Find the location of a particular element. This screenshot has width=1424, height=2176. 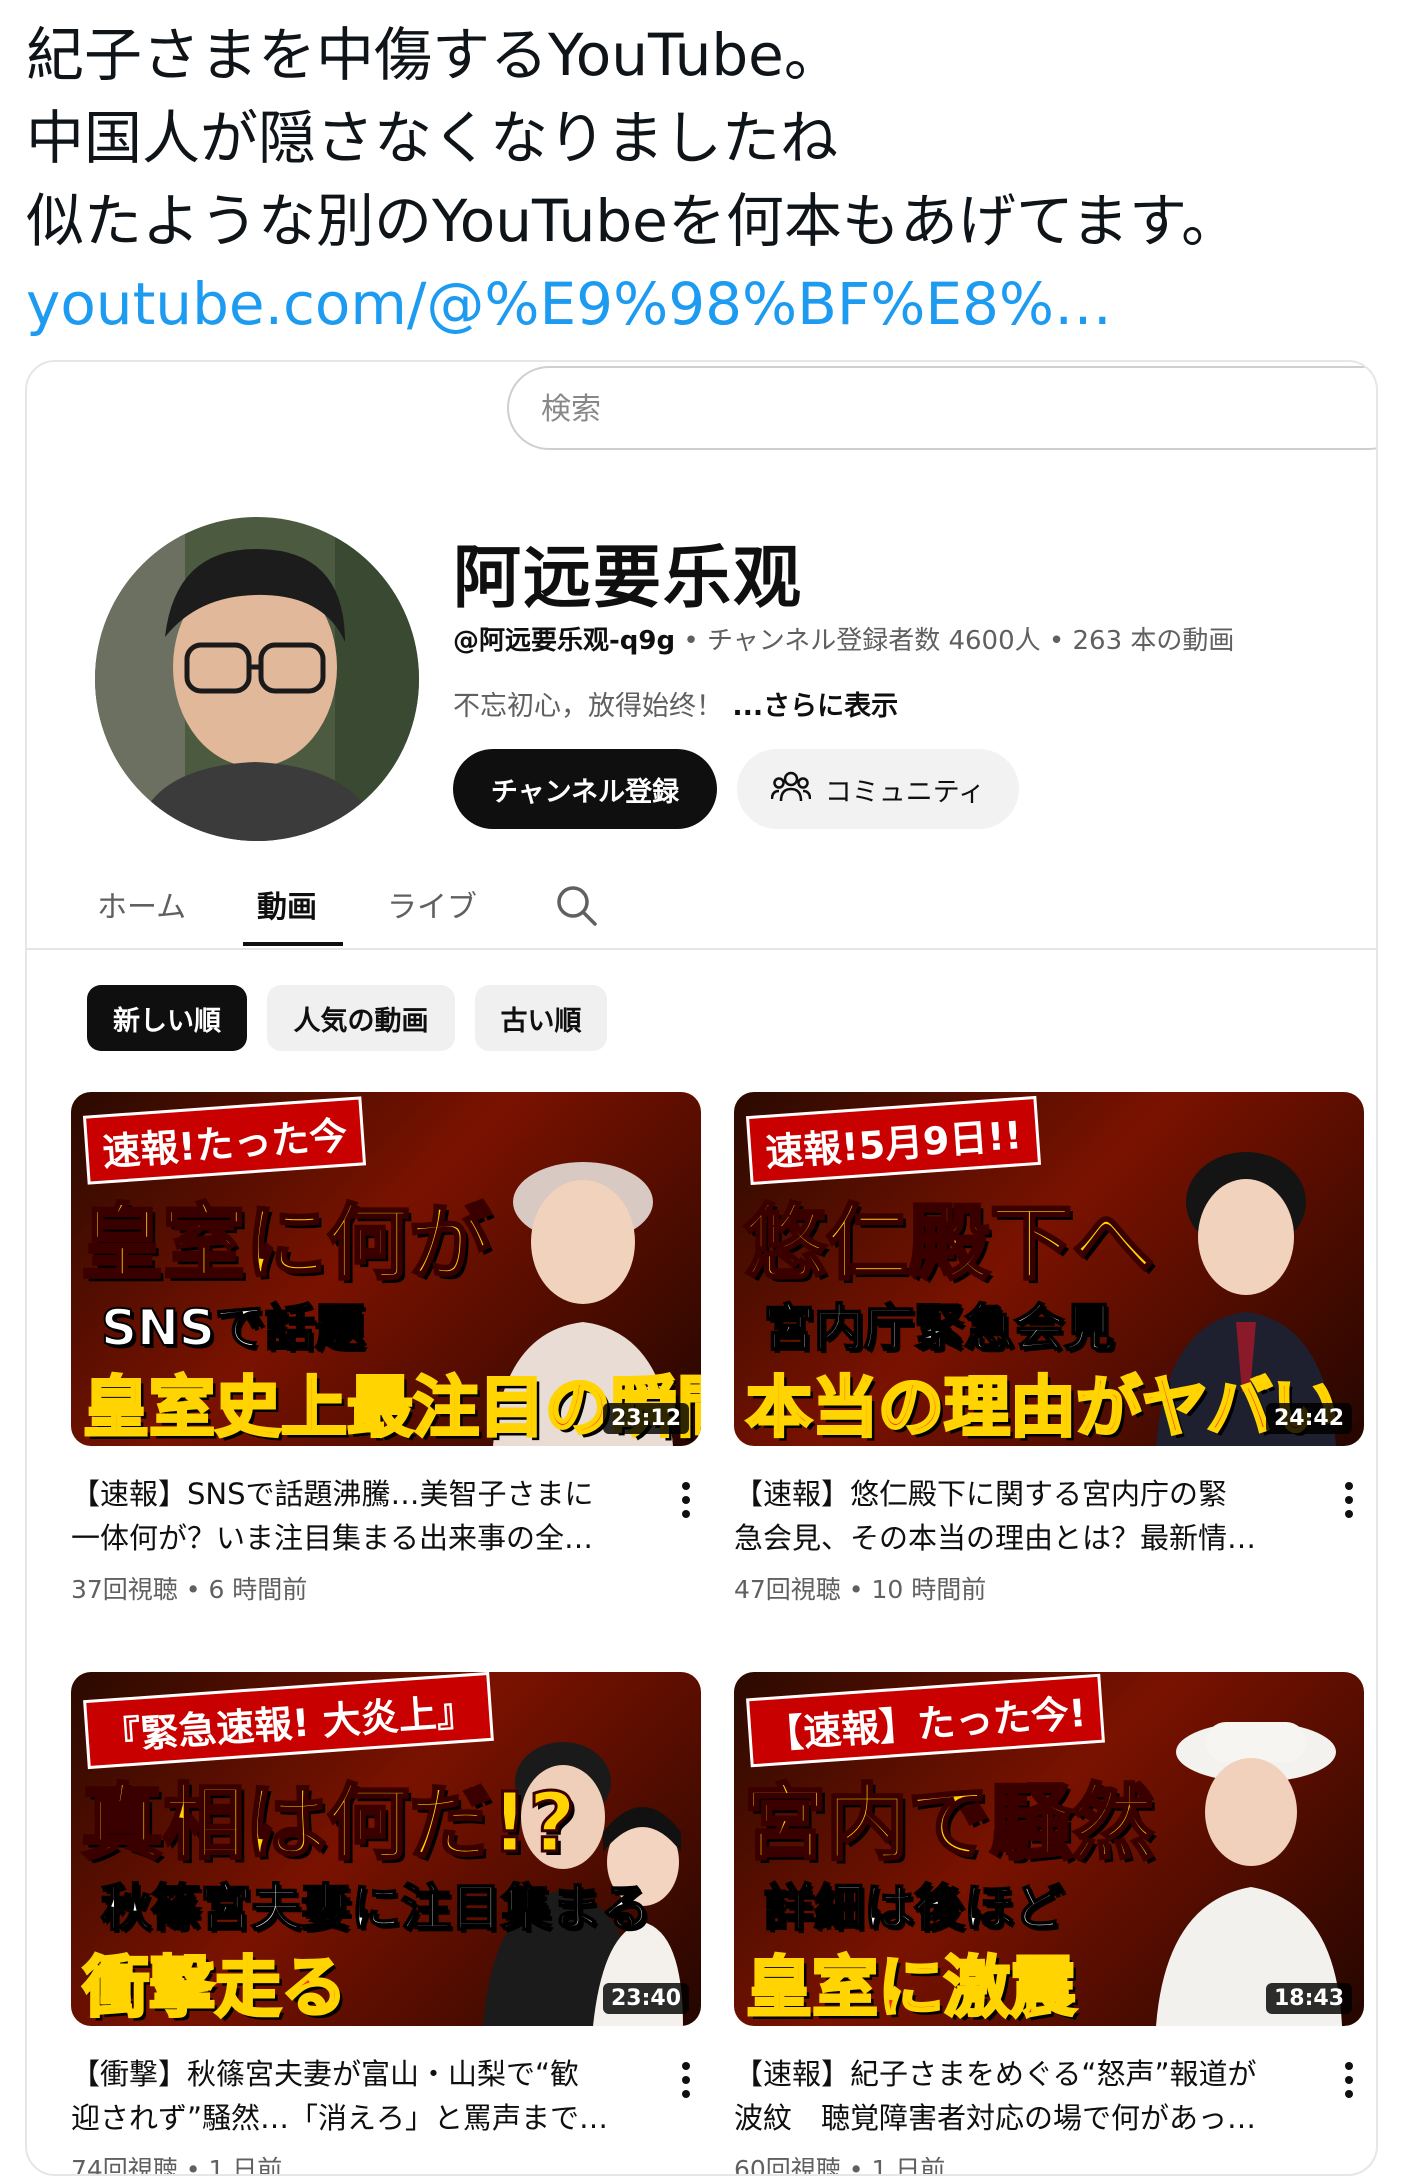

thumbnail-person is located at coordinates (1249, 1874).